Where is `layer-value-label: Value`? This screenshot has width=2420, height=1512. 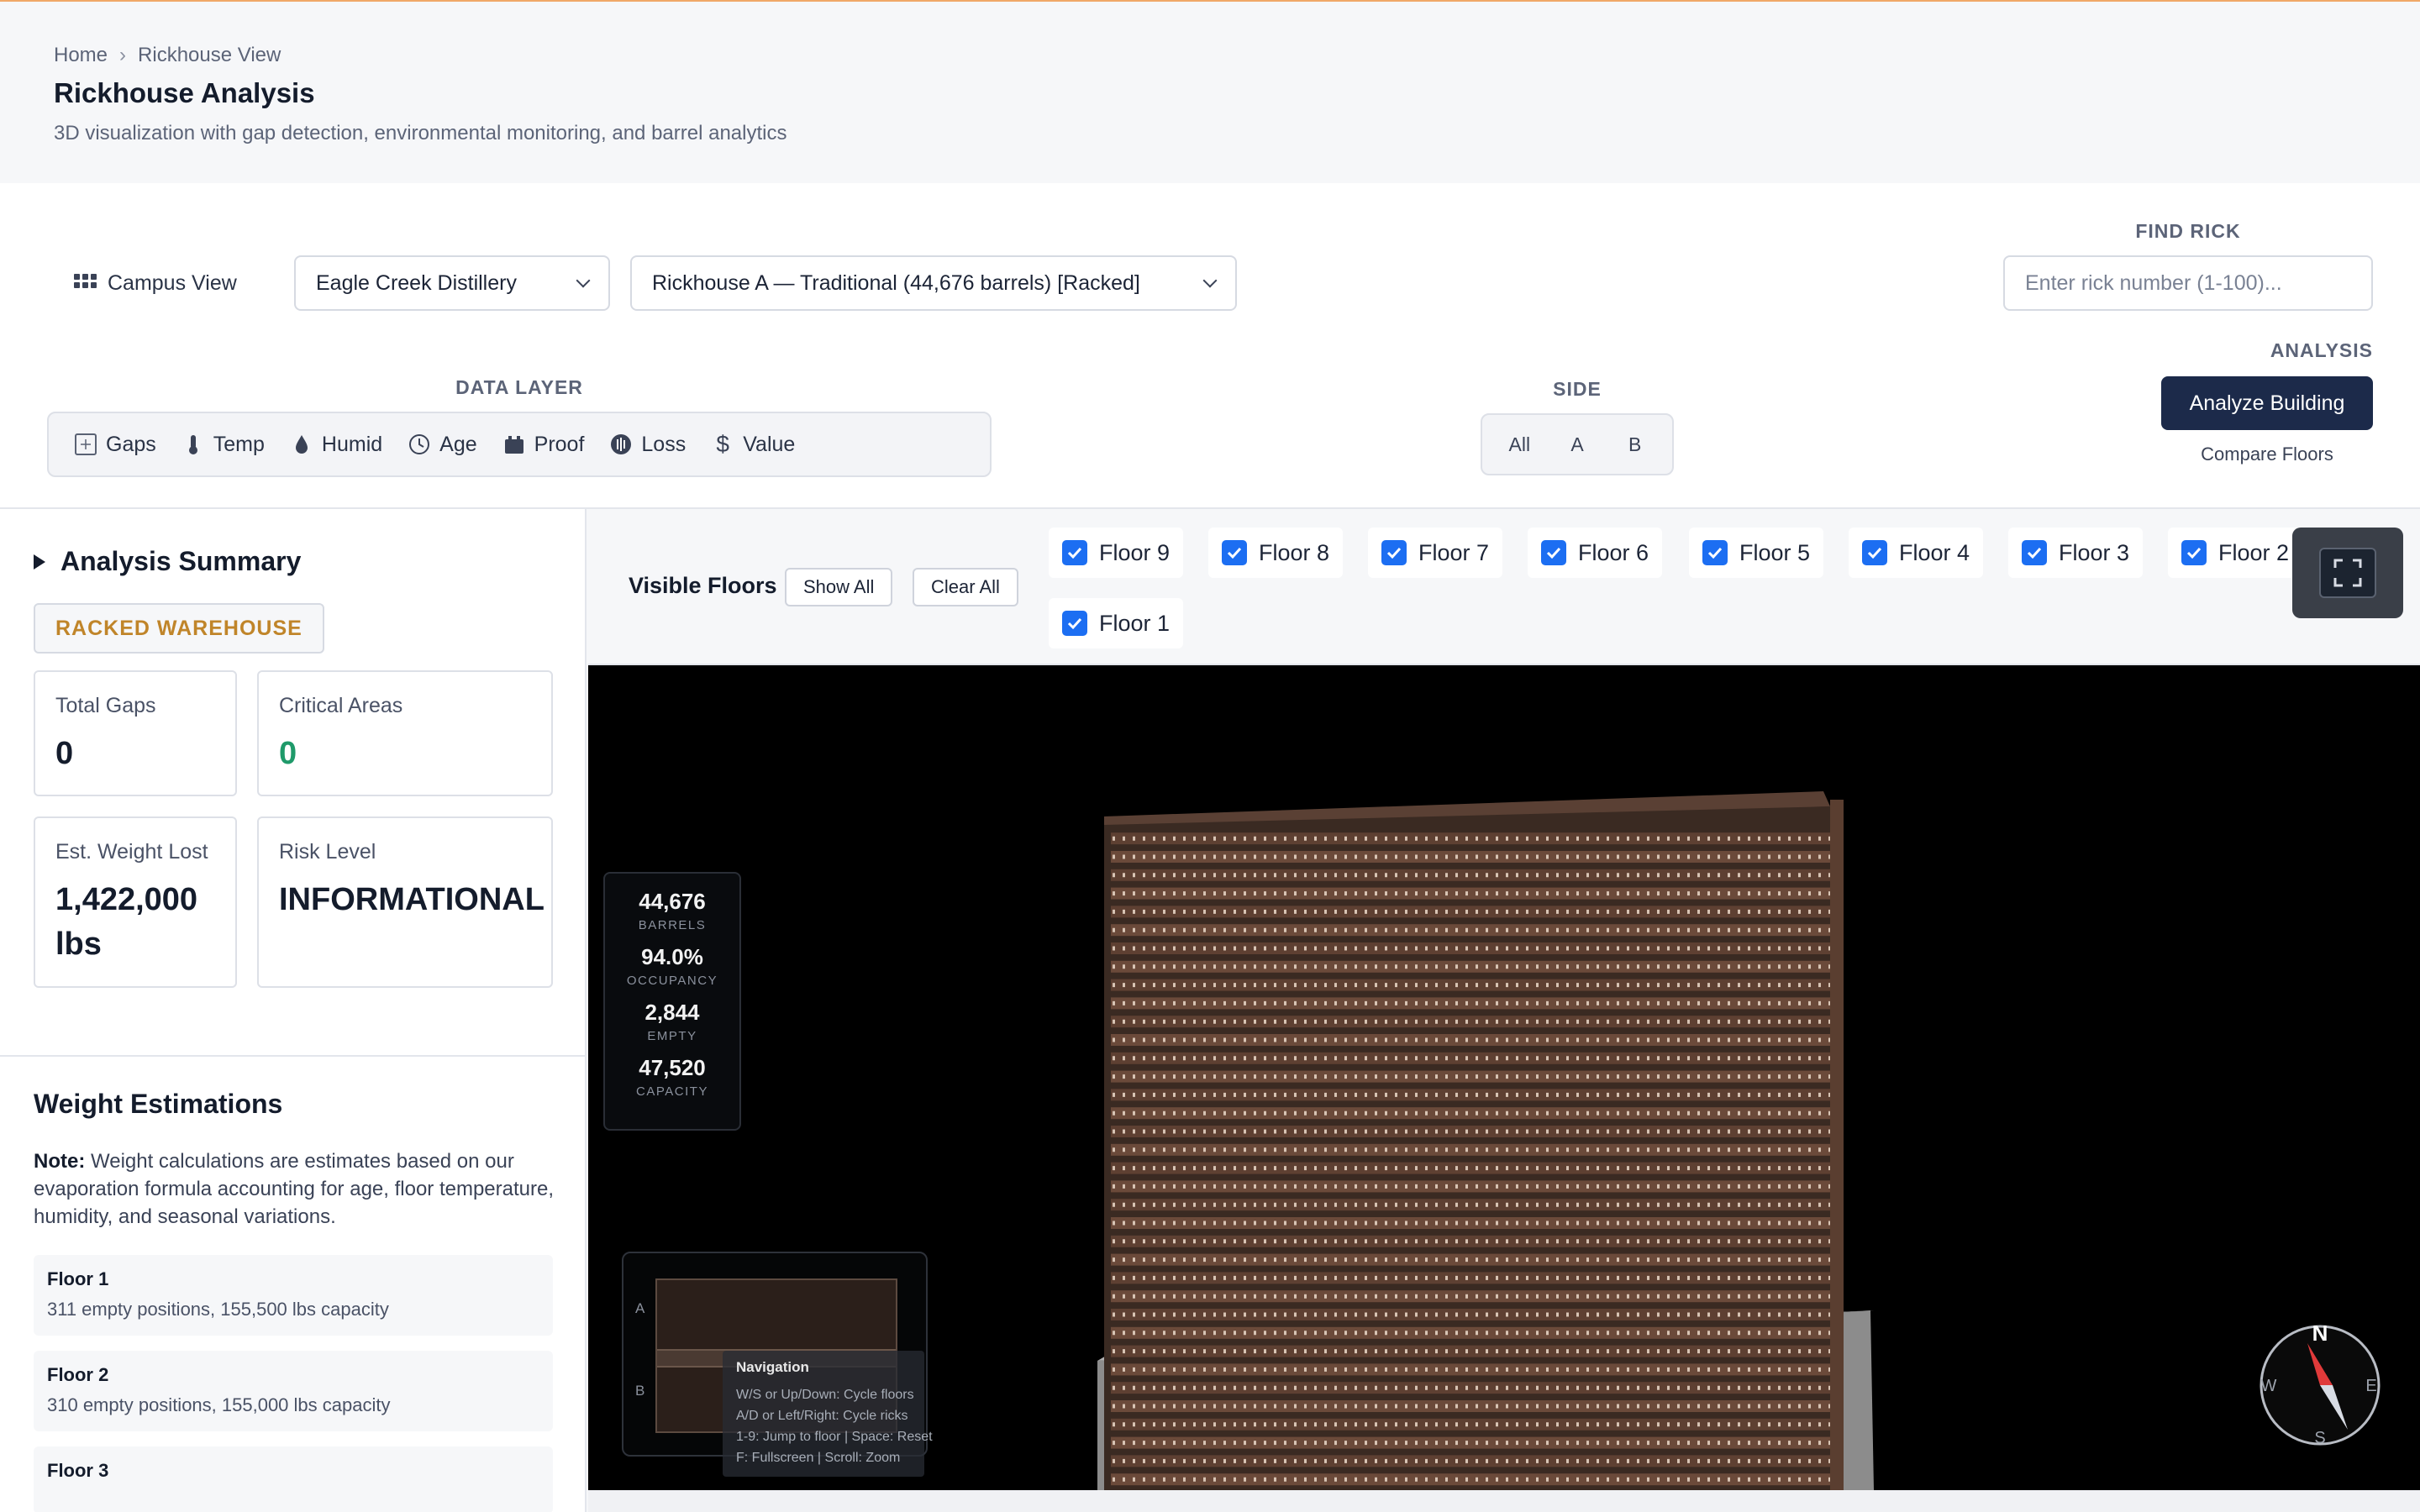
layer-value-label: Value is located at coordinates (769, 444).